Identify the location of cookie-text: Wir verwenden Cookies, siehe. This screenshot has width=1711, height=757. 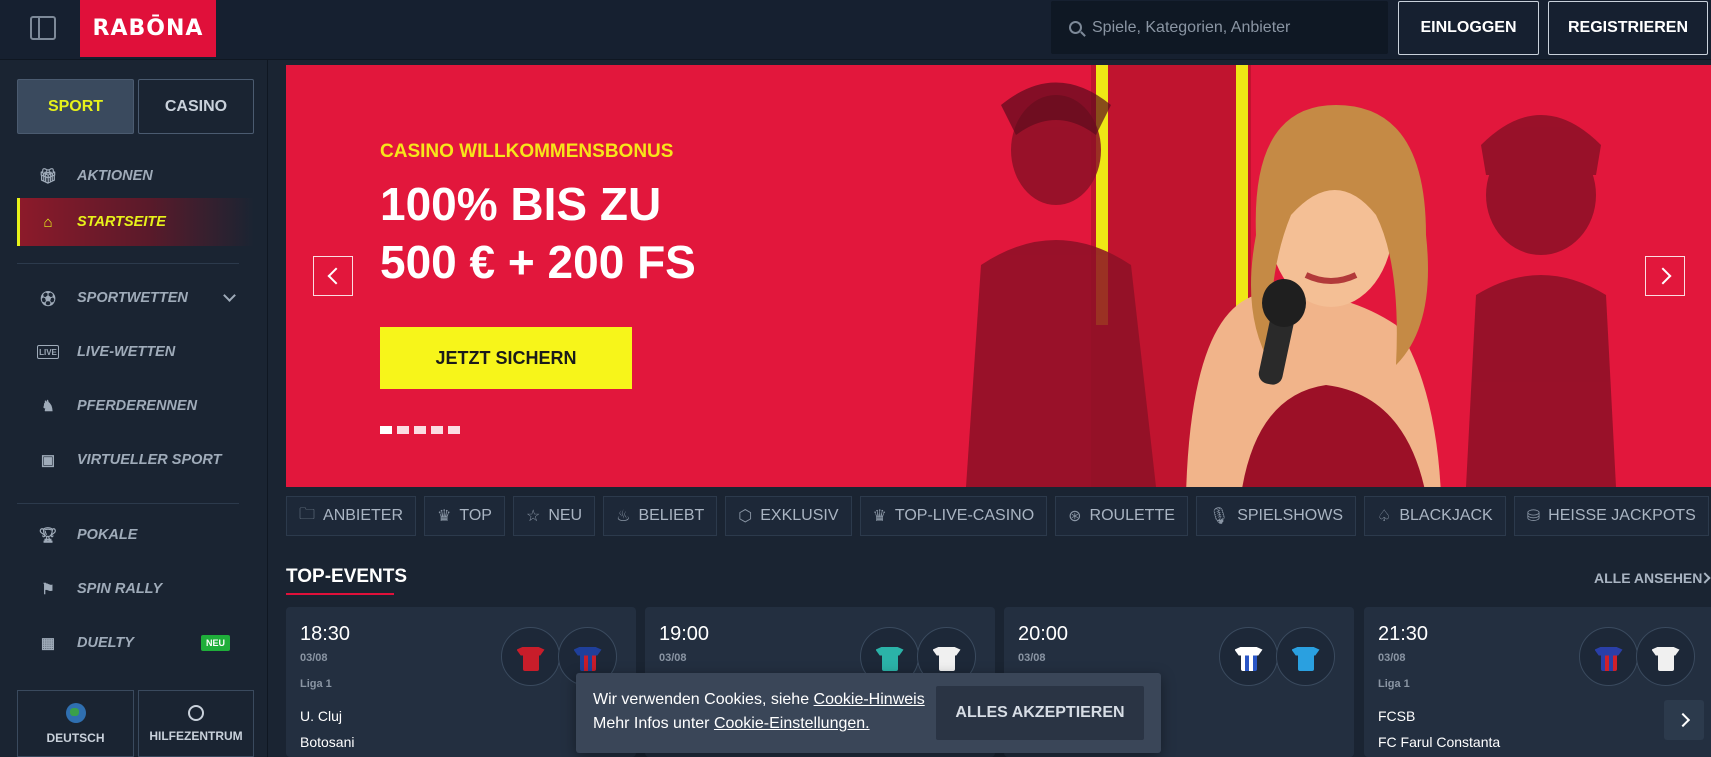
(703, 699).